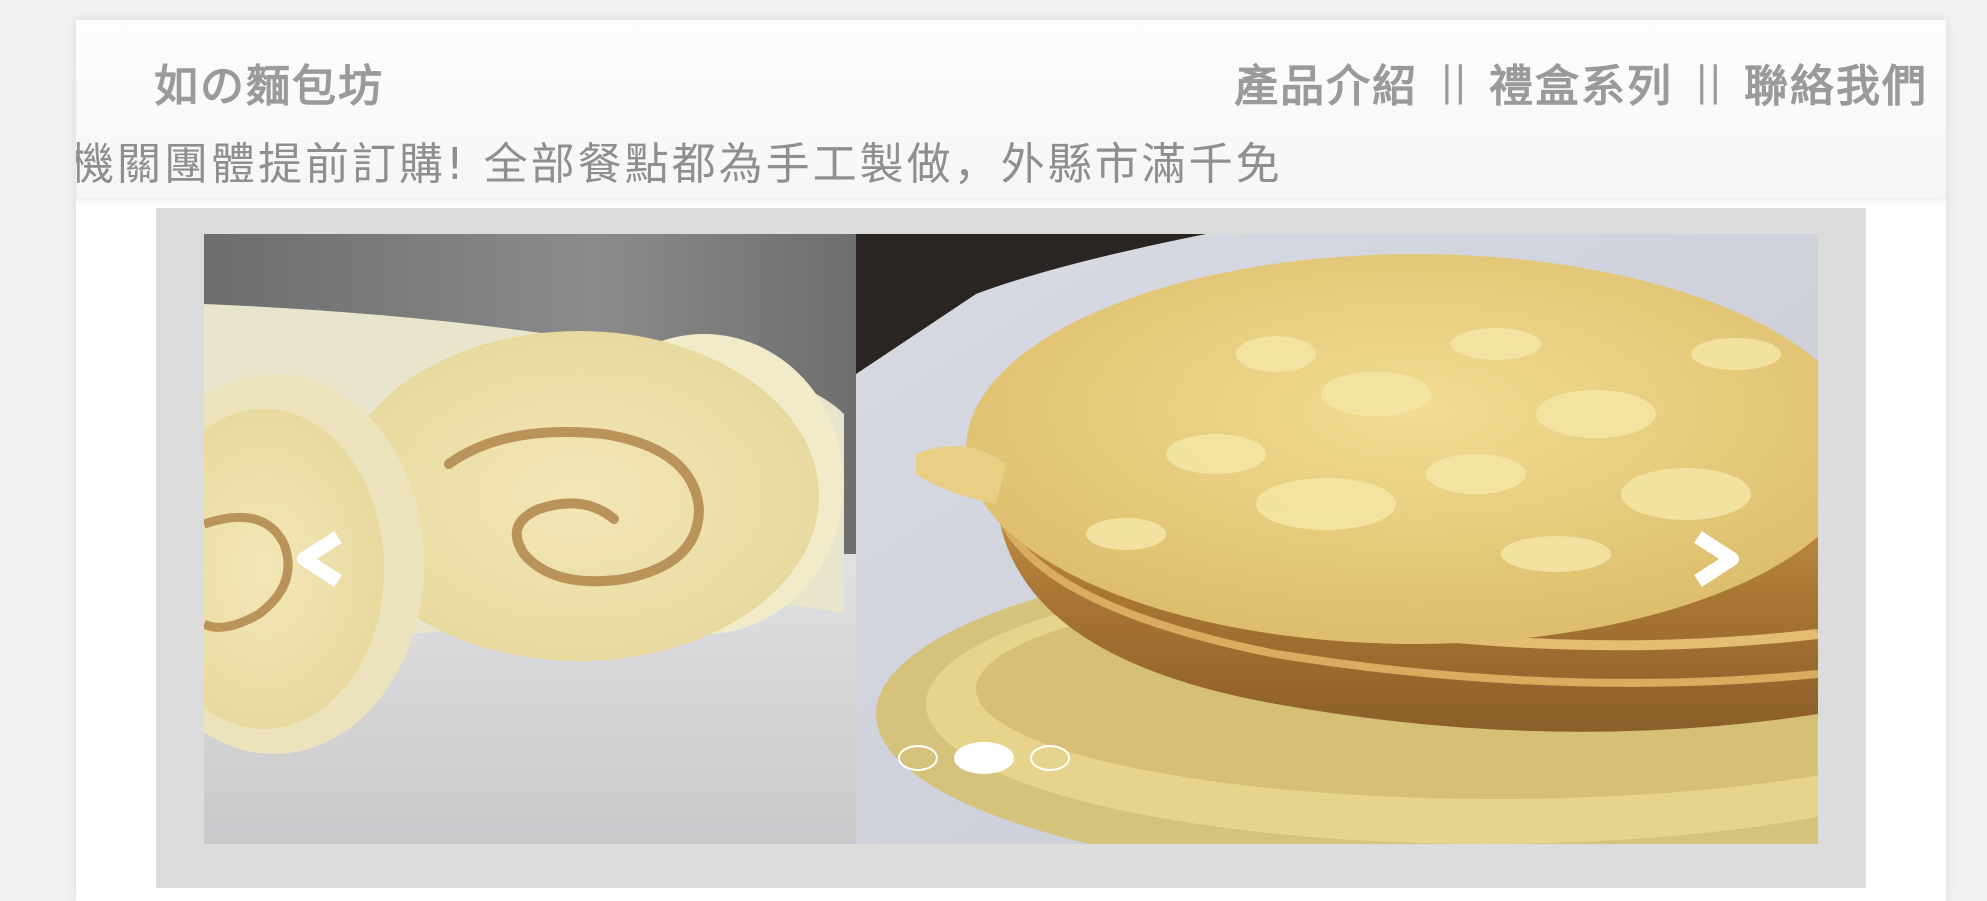 Image resolution: width=1987 pixels, height=901 pixels. I want to click on carousel-prev-button, so click(321, 559).